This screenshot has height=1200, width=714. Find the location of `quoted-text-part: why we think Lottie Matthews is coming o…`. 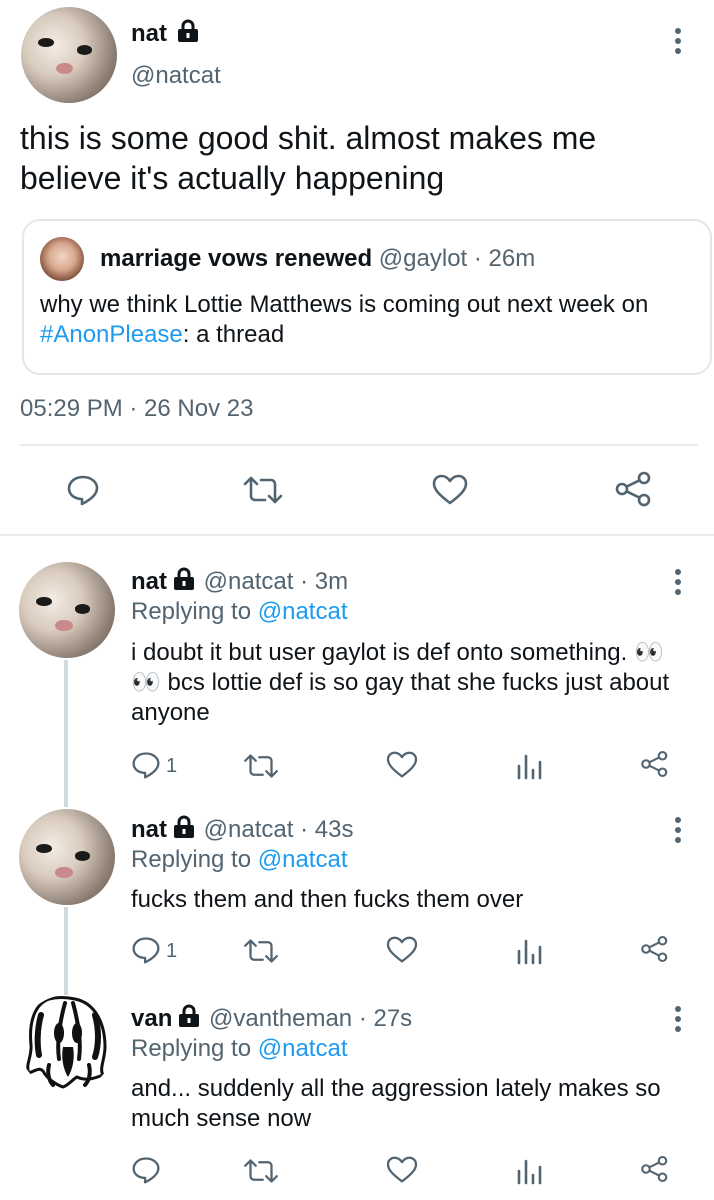

quoted-text-part: why we think Lottie Matthews is coming o… is located at coordinates (344, 304).